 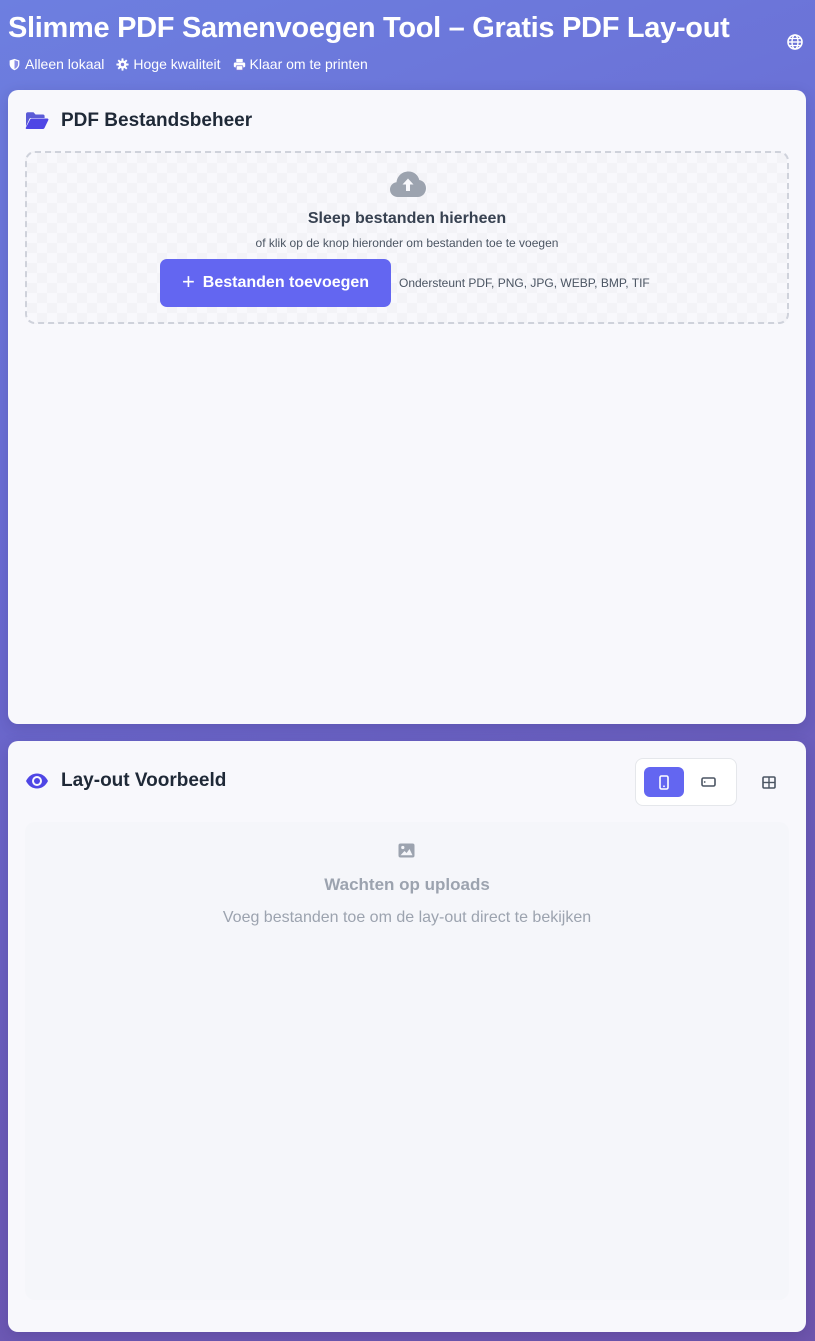 What do you see at coordinates (157, 120) in the screenshot?
I see `file-manager-title: PDF Bestandsbeheer` at bounding box center [157, 120].